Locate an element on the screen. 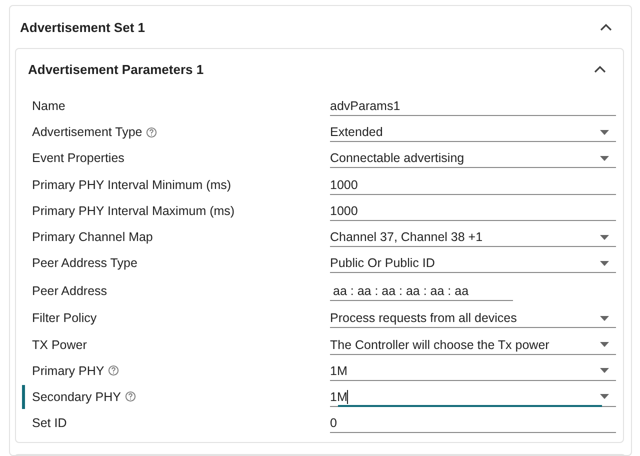 The height and width of the screenshot is (456, 640). input-field: advParams1 is located at coordinates (473, 106).